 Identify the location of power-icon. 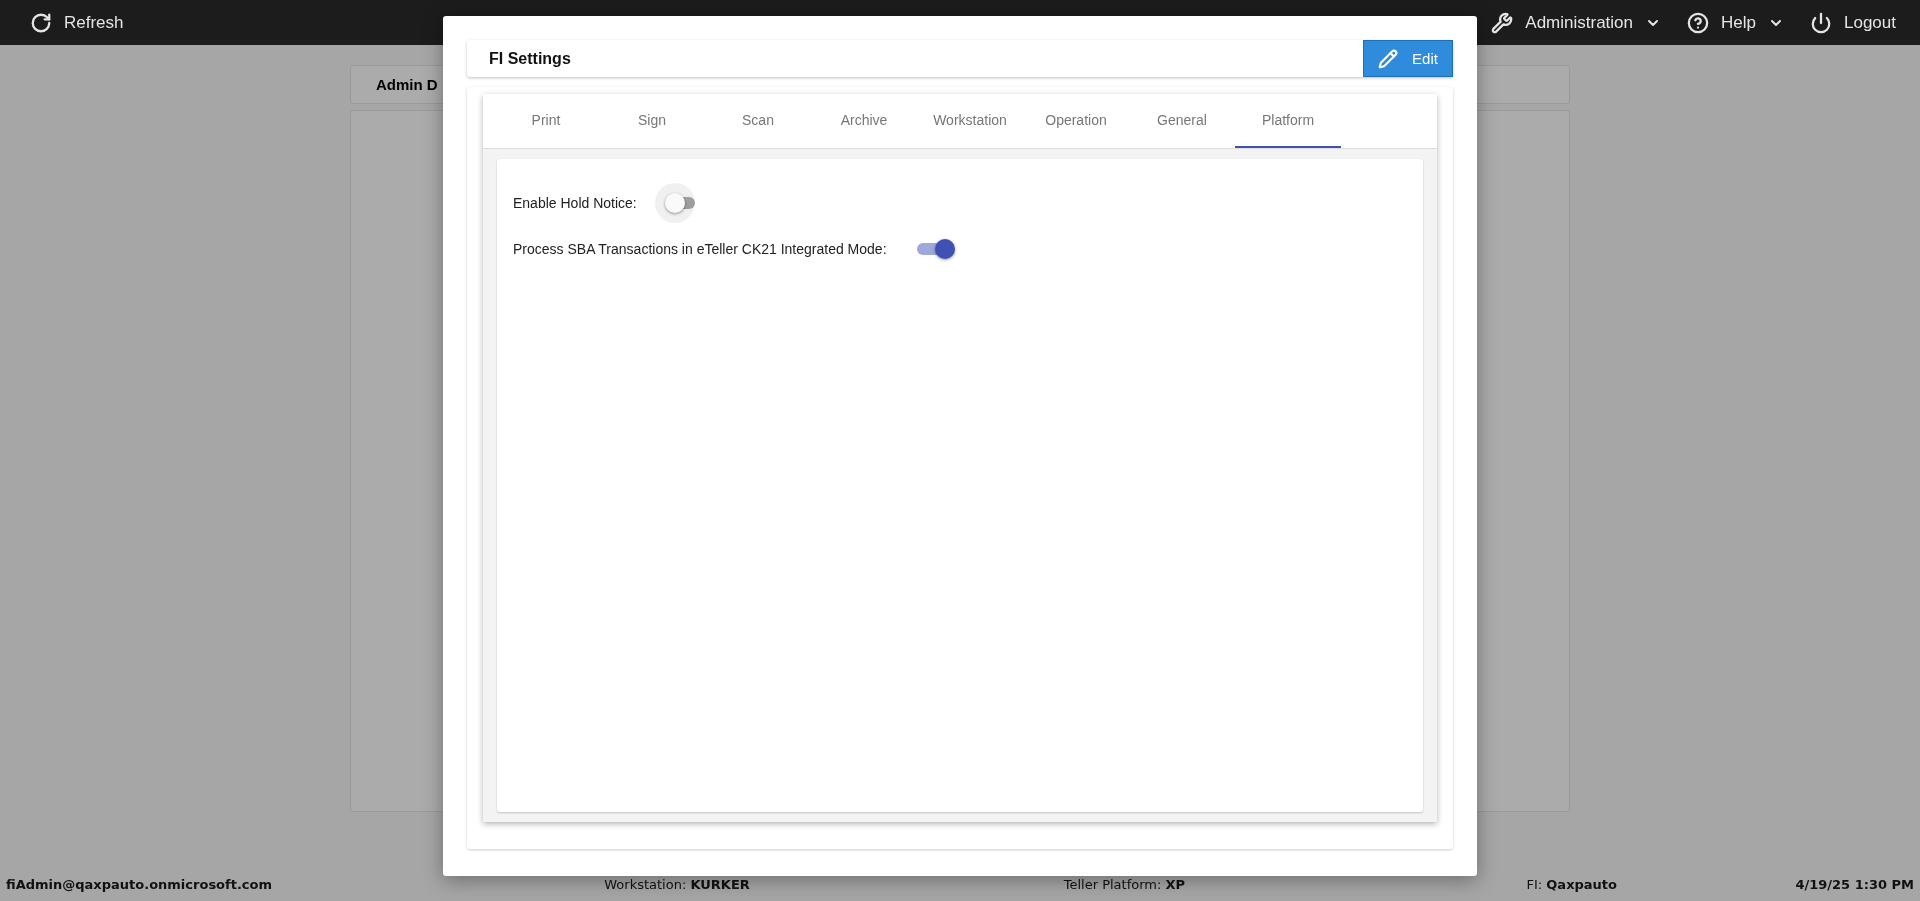
(1821, 22).